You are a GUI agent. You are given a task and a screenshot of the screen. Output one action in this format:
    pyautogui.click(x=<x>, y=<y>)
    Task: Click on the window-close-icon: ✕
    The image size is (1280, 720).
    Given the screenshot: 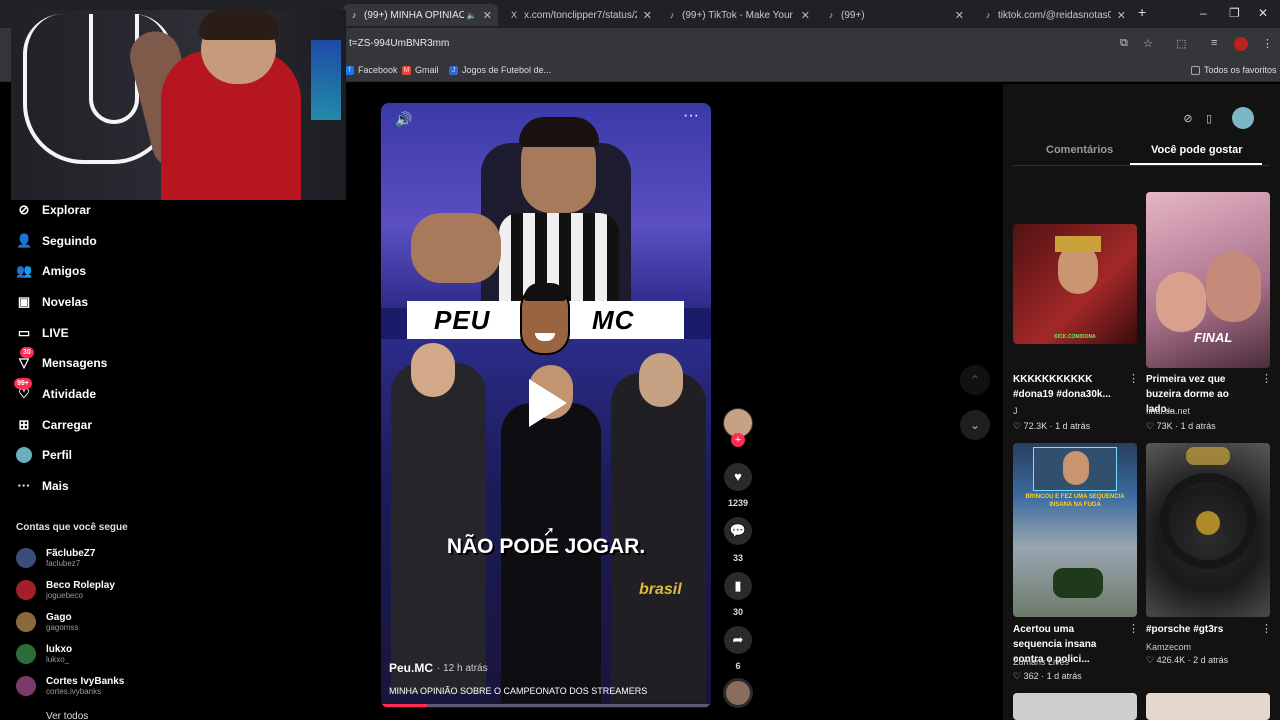 What is the action you would take?
    pyautogui.click(x=1263, y=13)
    